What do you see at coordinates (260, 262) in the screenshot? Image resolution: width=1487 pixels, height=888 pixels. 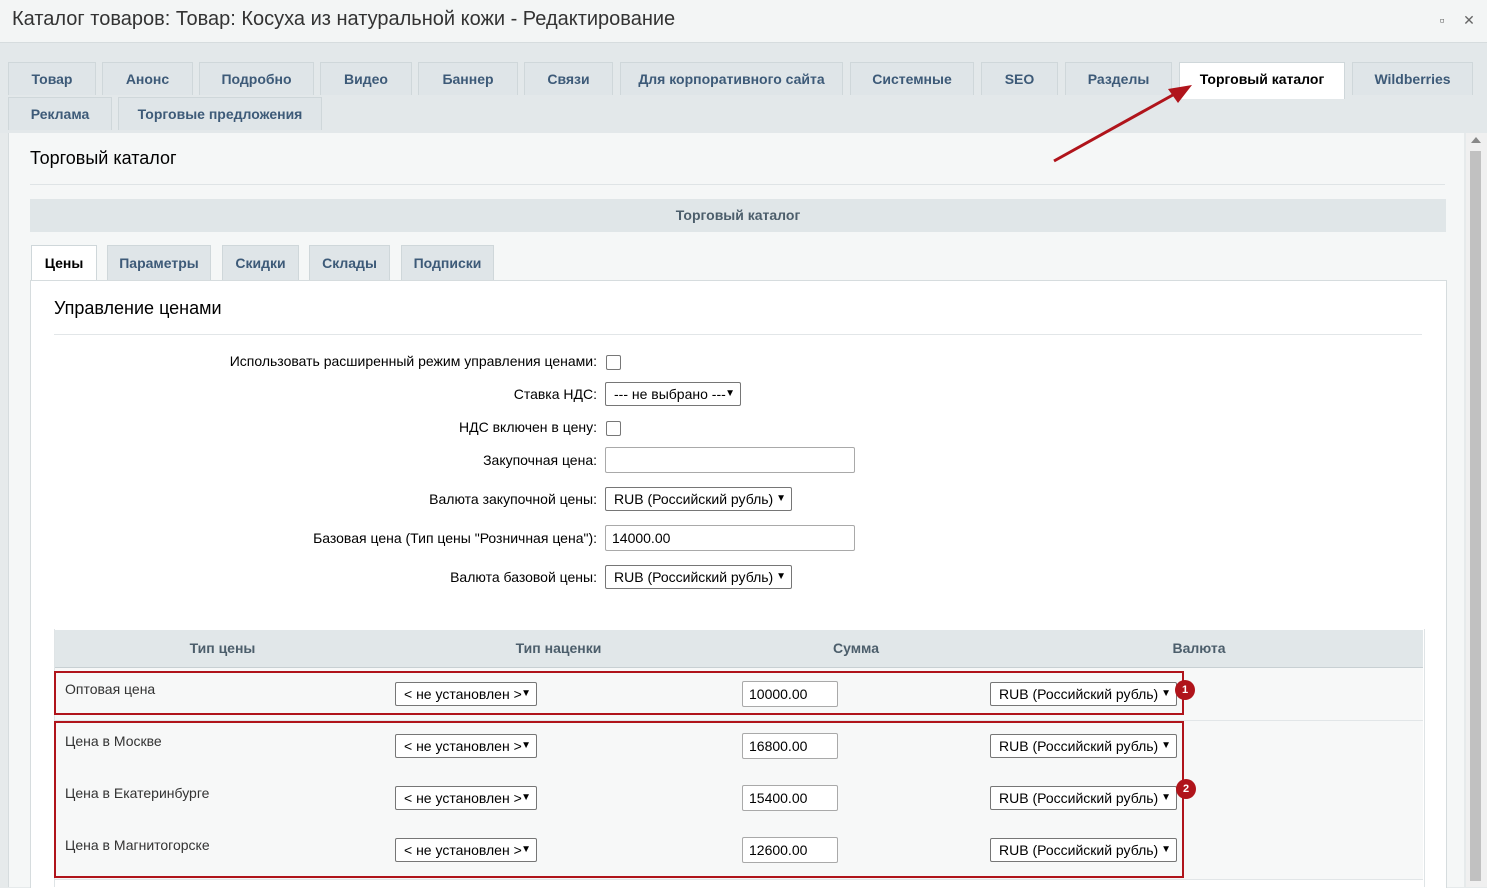 I see `subtab-discounts: Скидки` at bounding box center [260, 262].